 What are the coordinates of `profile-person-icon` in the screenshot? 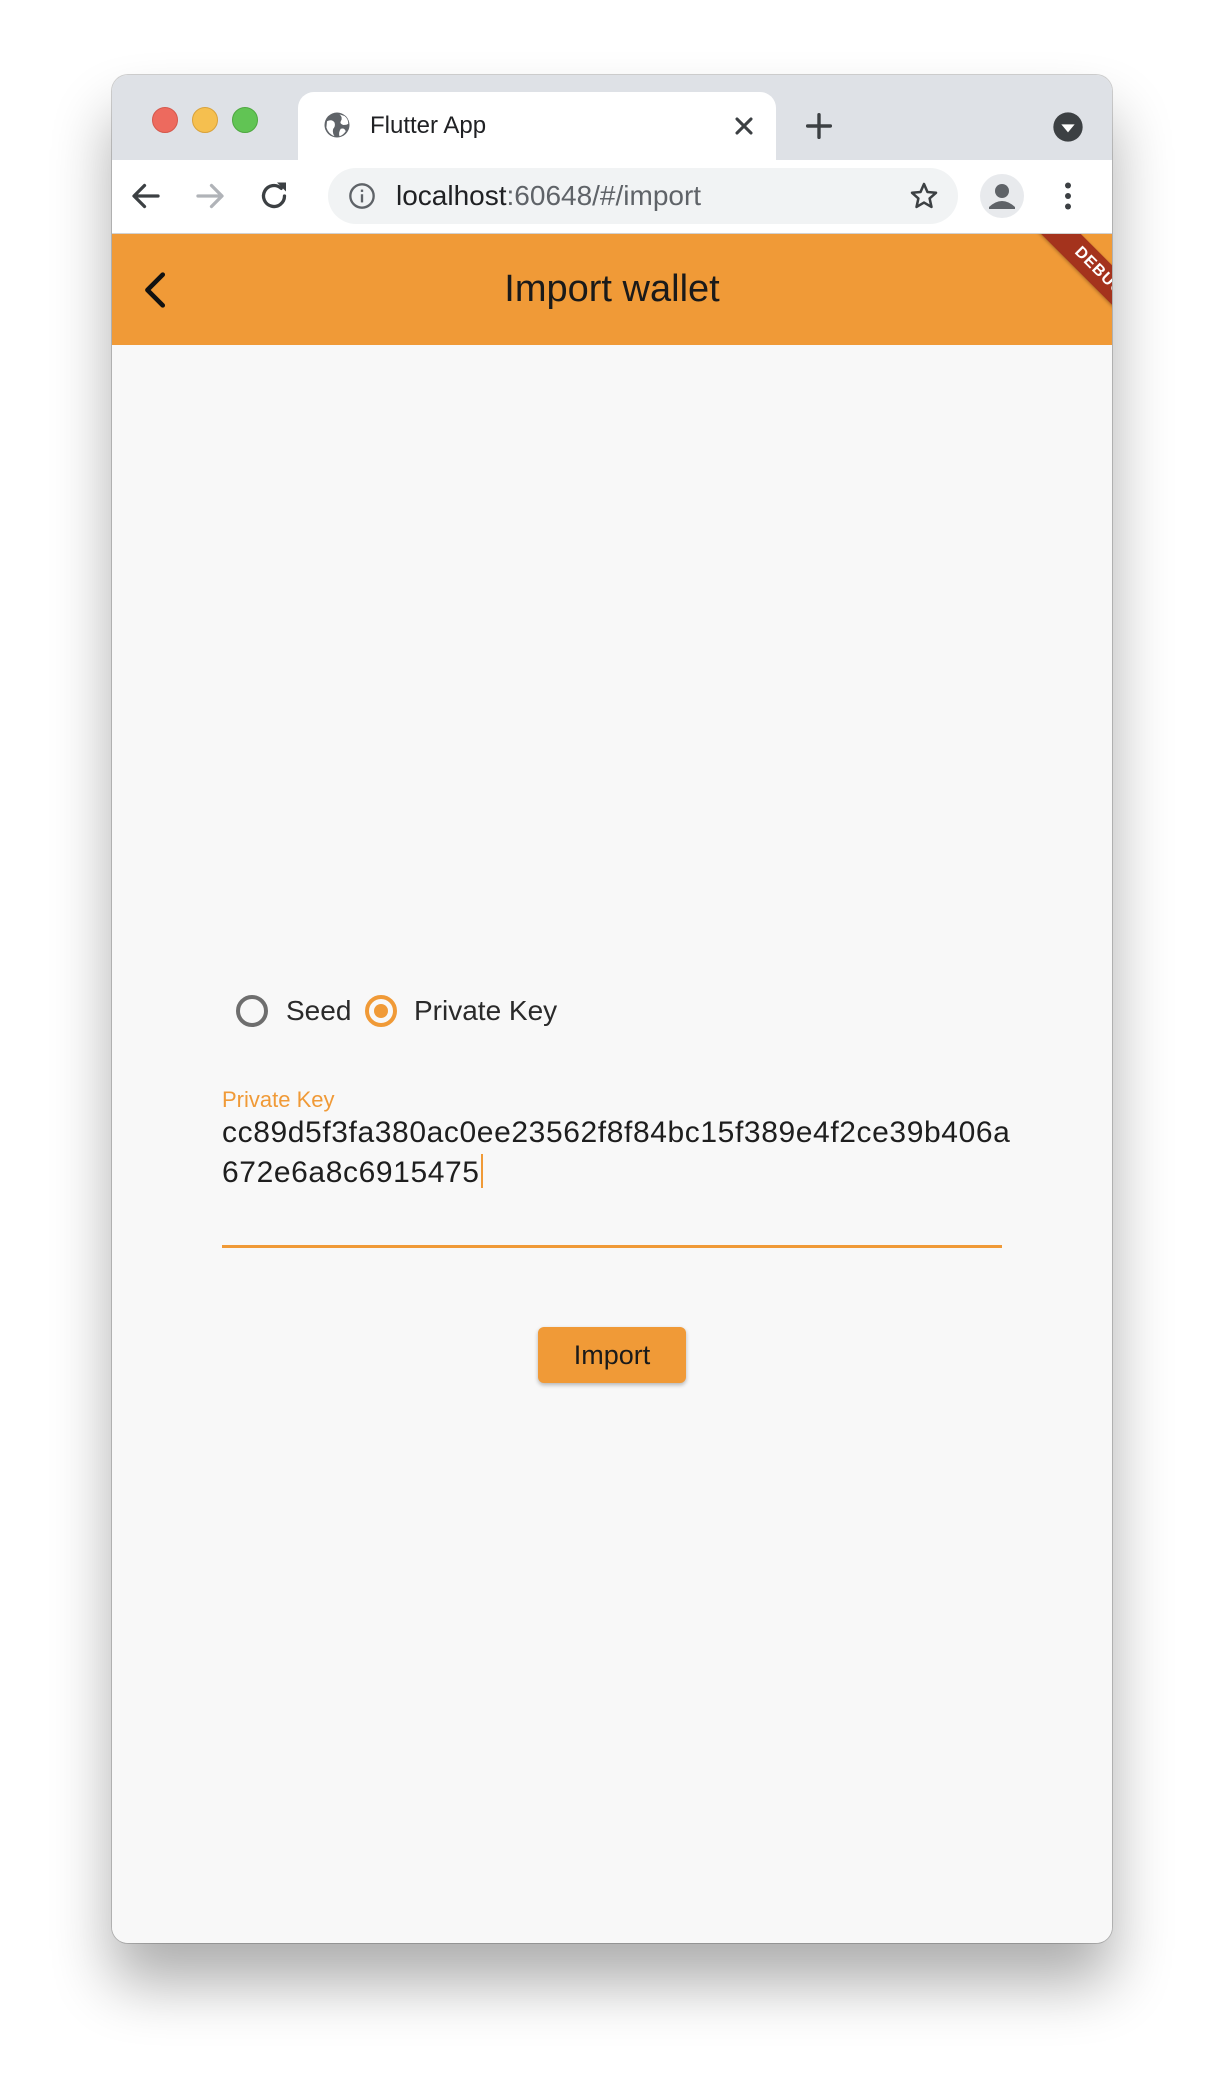 It's located at (1002, 196).